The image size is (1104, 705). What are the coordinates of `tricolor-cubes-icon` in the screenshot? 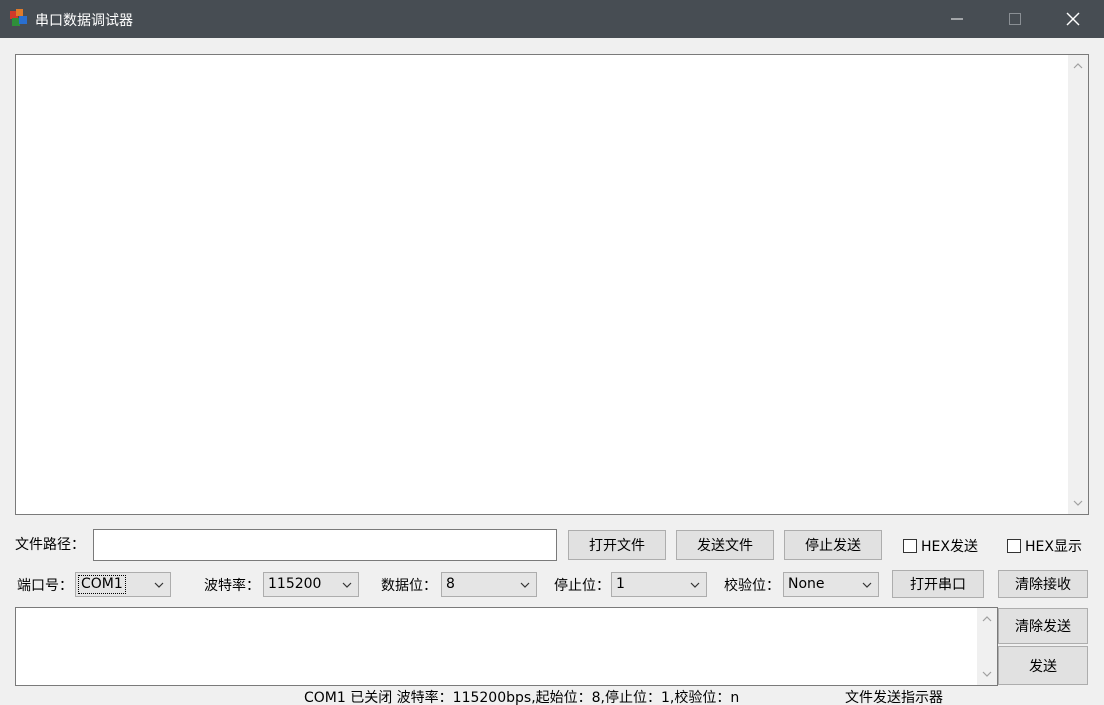 It's located at (18, 17).